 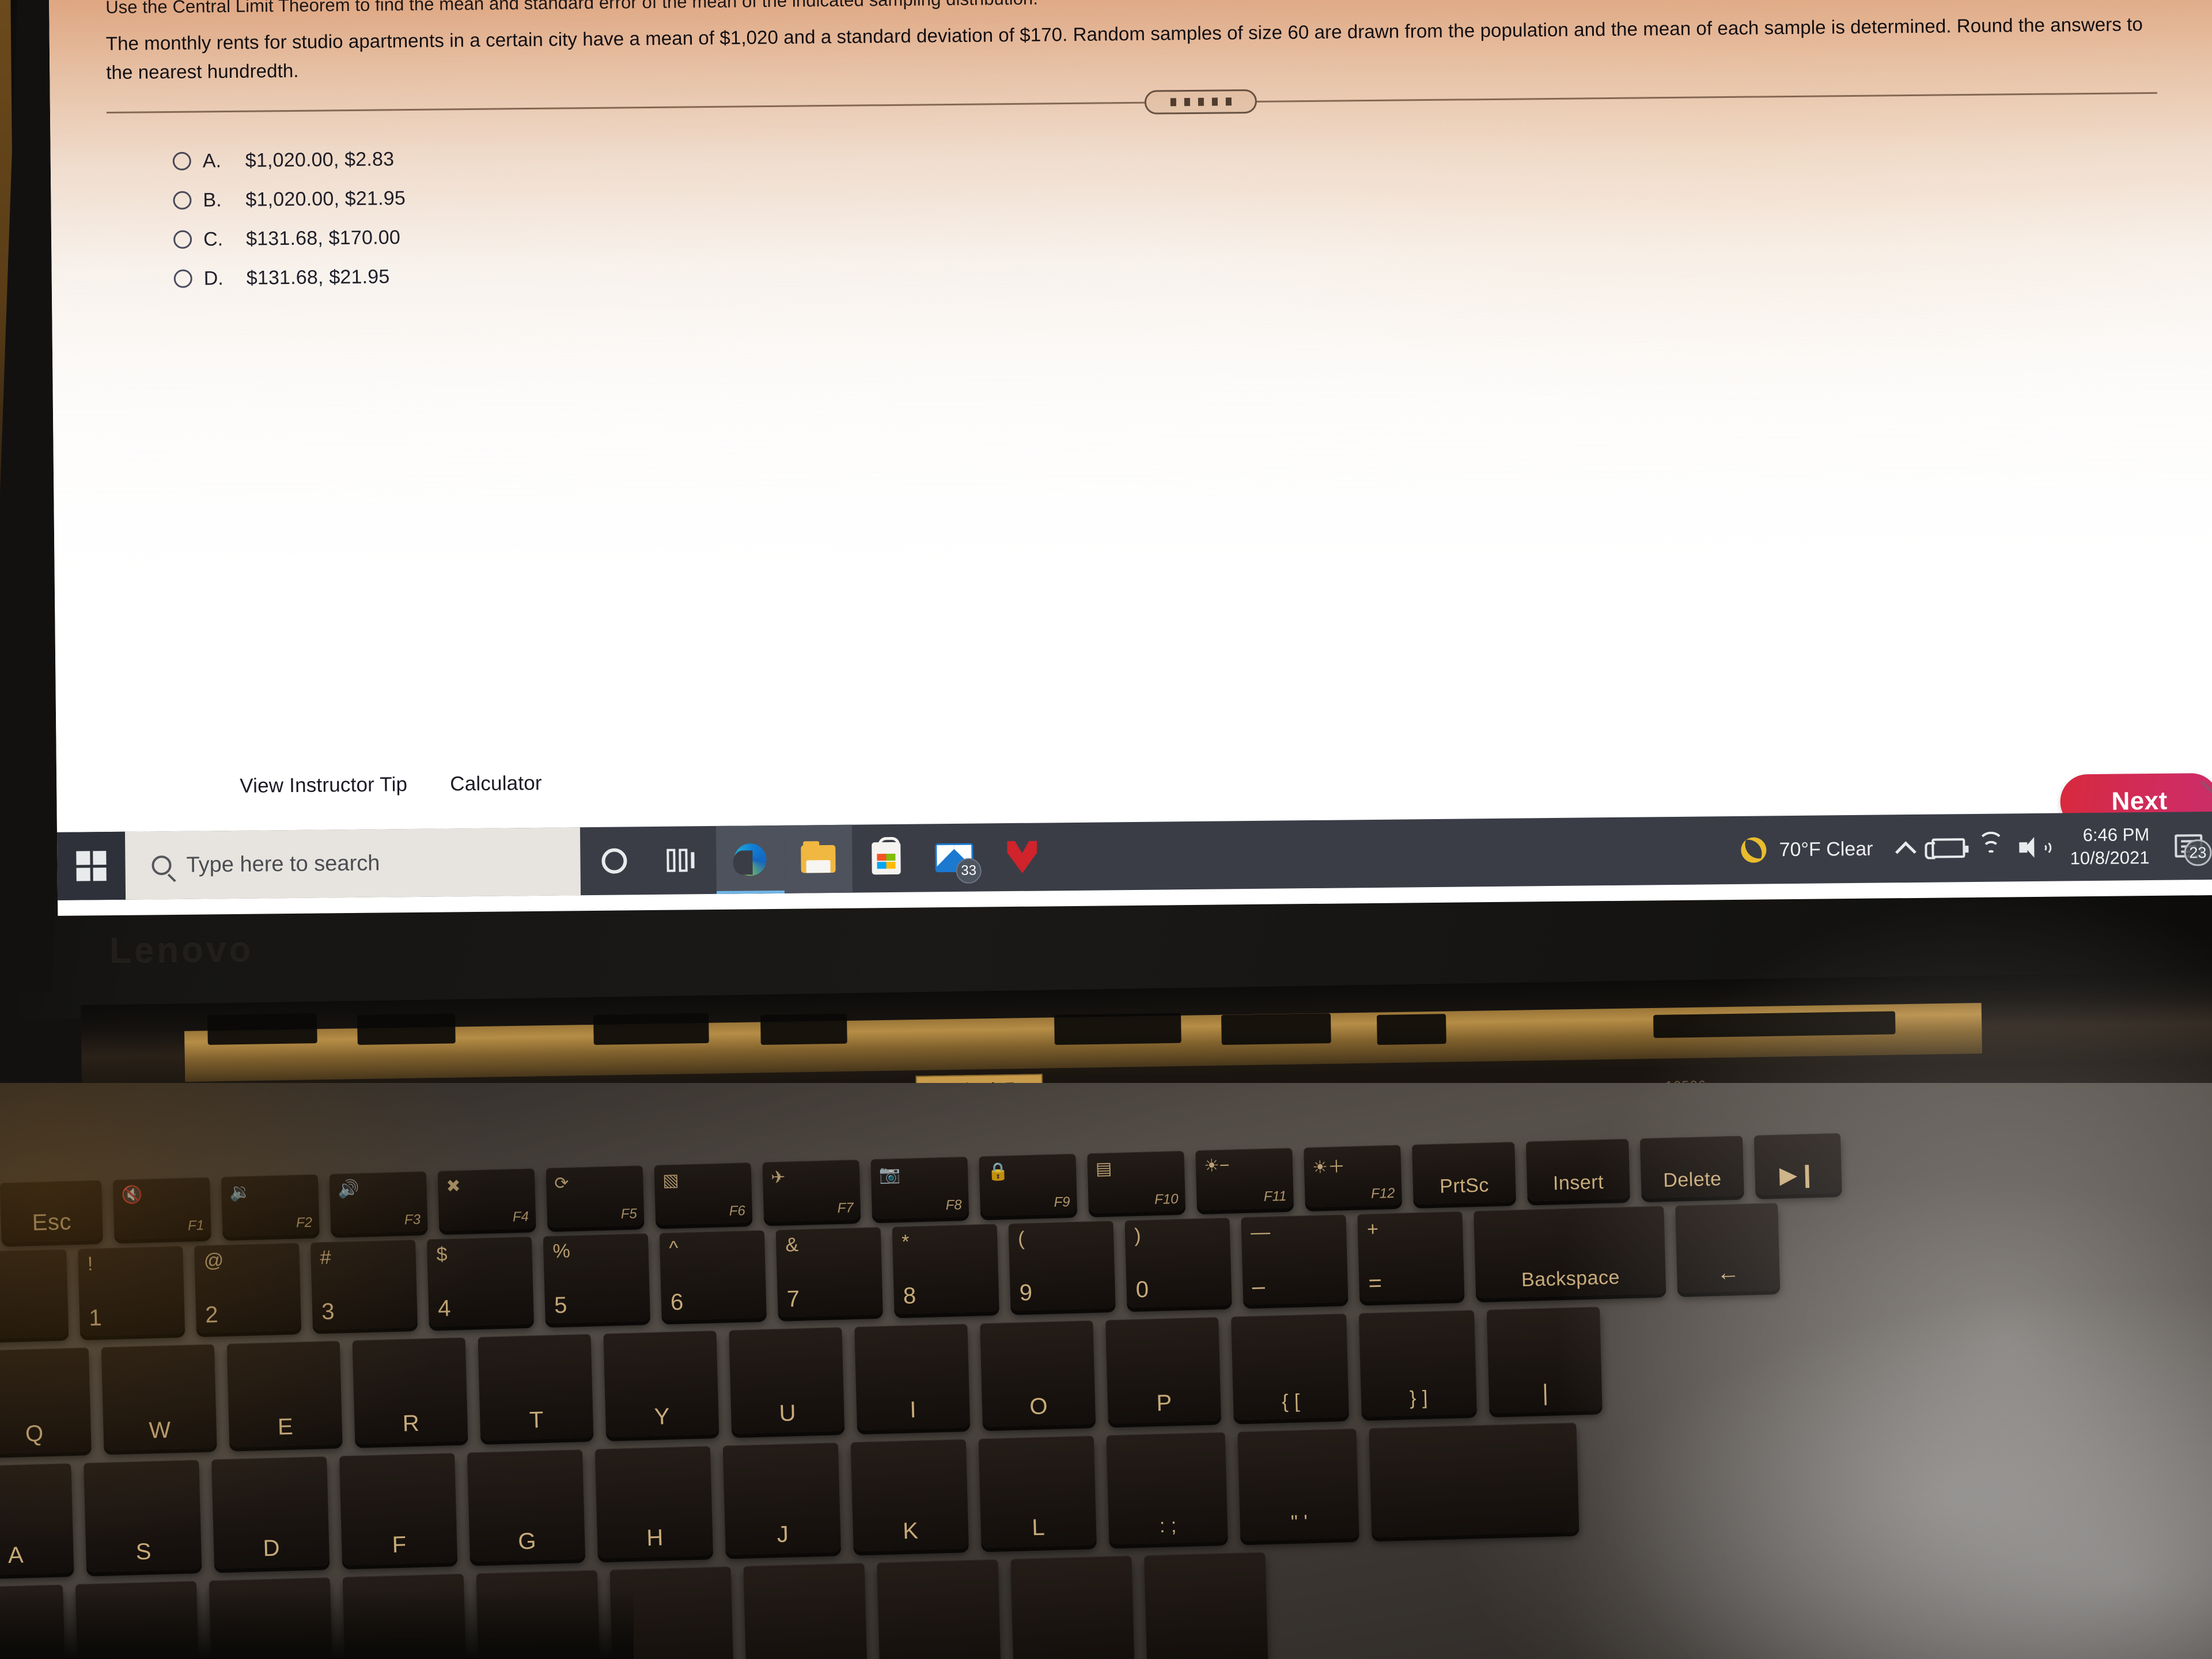 I want to click on key-f6: ▧ F6, so click(x=703, y=1193).